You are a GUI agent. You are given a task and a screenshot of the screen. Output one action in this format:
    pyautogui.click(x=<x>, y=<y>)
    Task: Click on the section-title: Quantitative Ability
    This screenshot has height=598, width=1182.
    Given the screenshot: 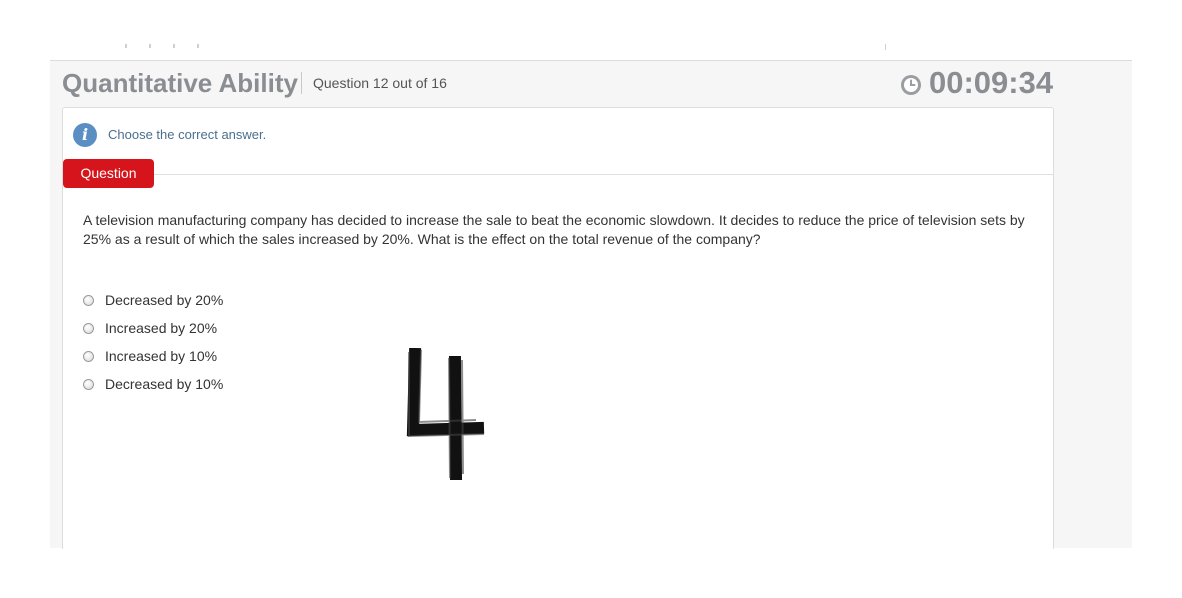 What is the action you would take?
    pyautogui.click(x=180, y=83)
    